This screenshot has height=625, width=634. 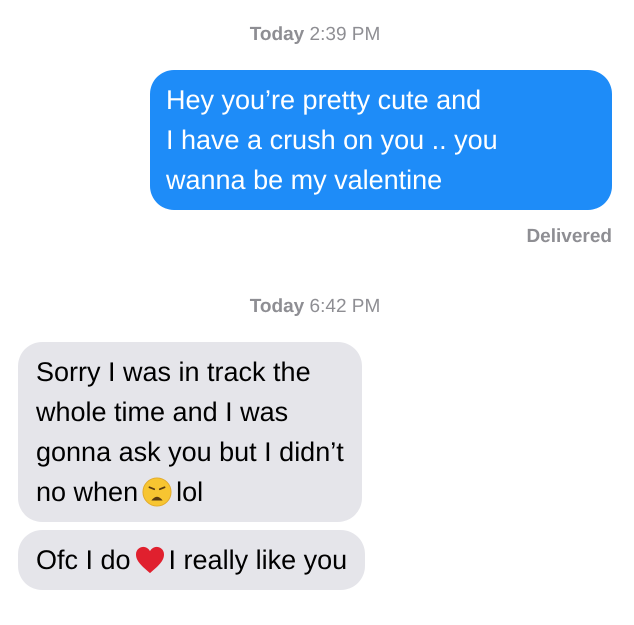 What do you see at coordinates (87, 492) in the screenshot?
I see `message-text: no when` at bounding box center [87, 492].